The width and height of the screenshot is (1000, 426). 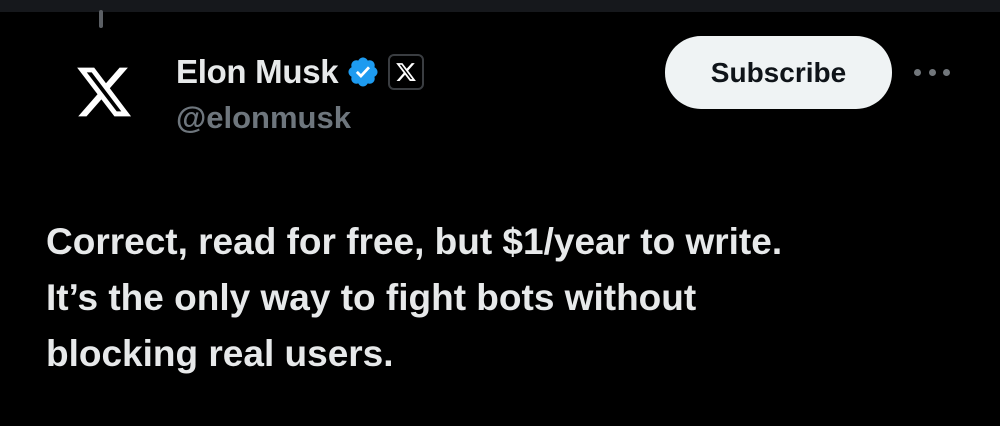 I want to click on author-handle: @elonmusk, so click(x=263, y=118).